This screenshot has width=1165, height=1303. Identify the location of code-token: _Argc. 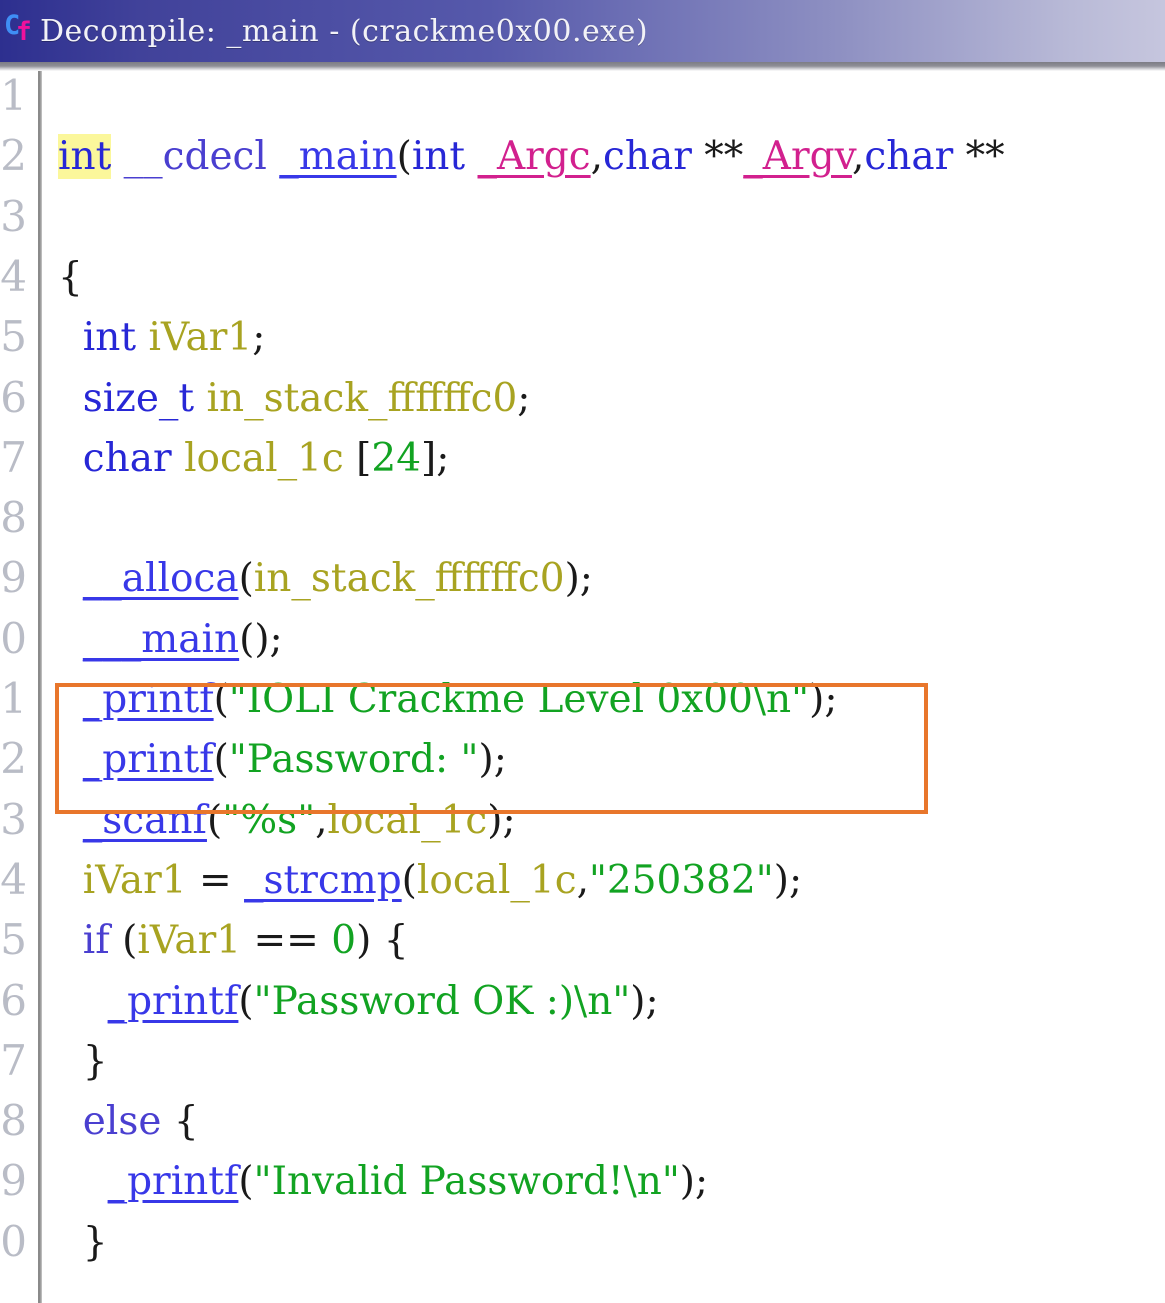
(534, 157).